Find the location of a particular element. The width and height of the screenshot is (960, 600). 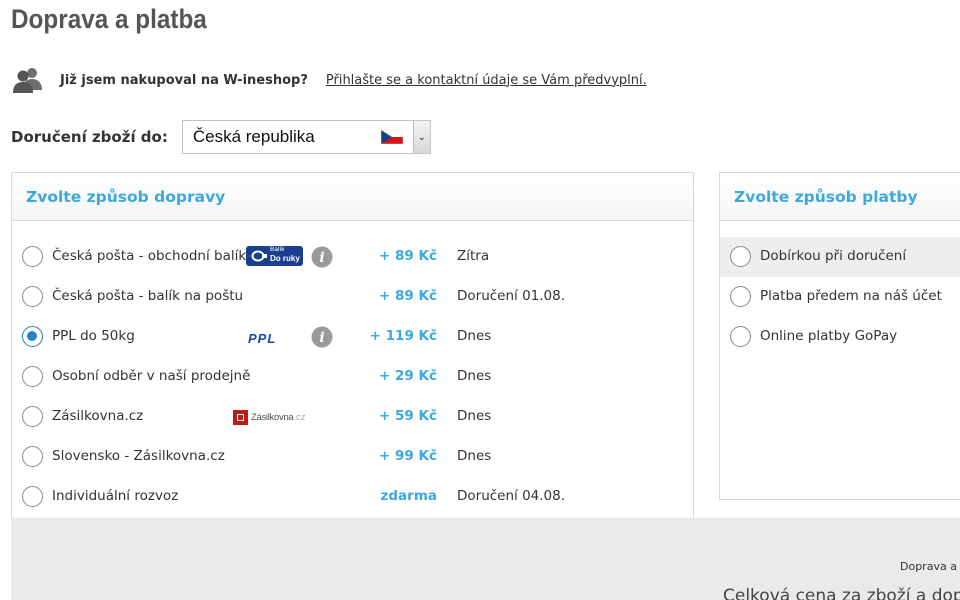

czech-flag-icon is located at coordinates (391, 137).